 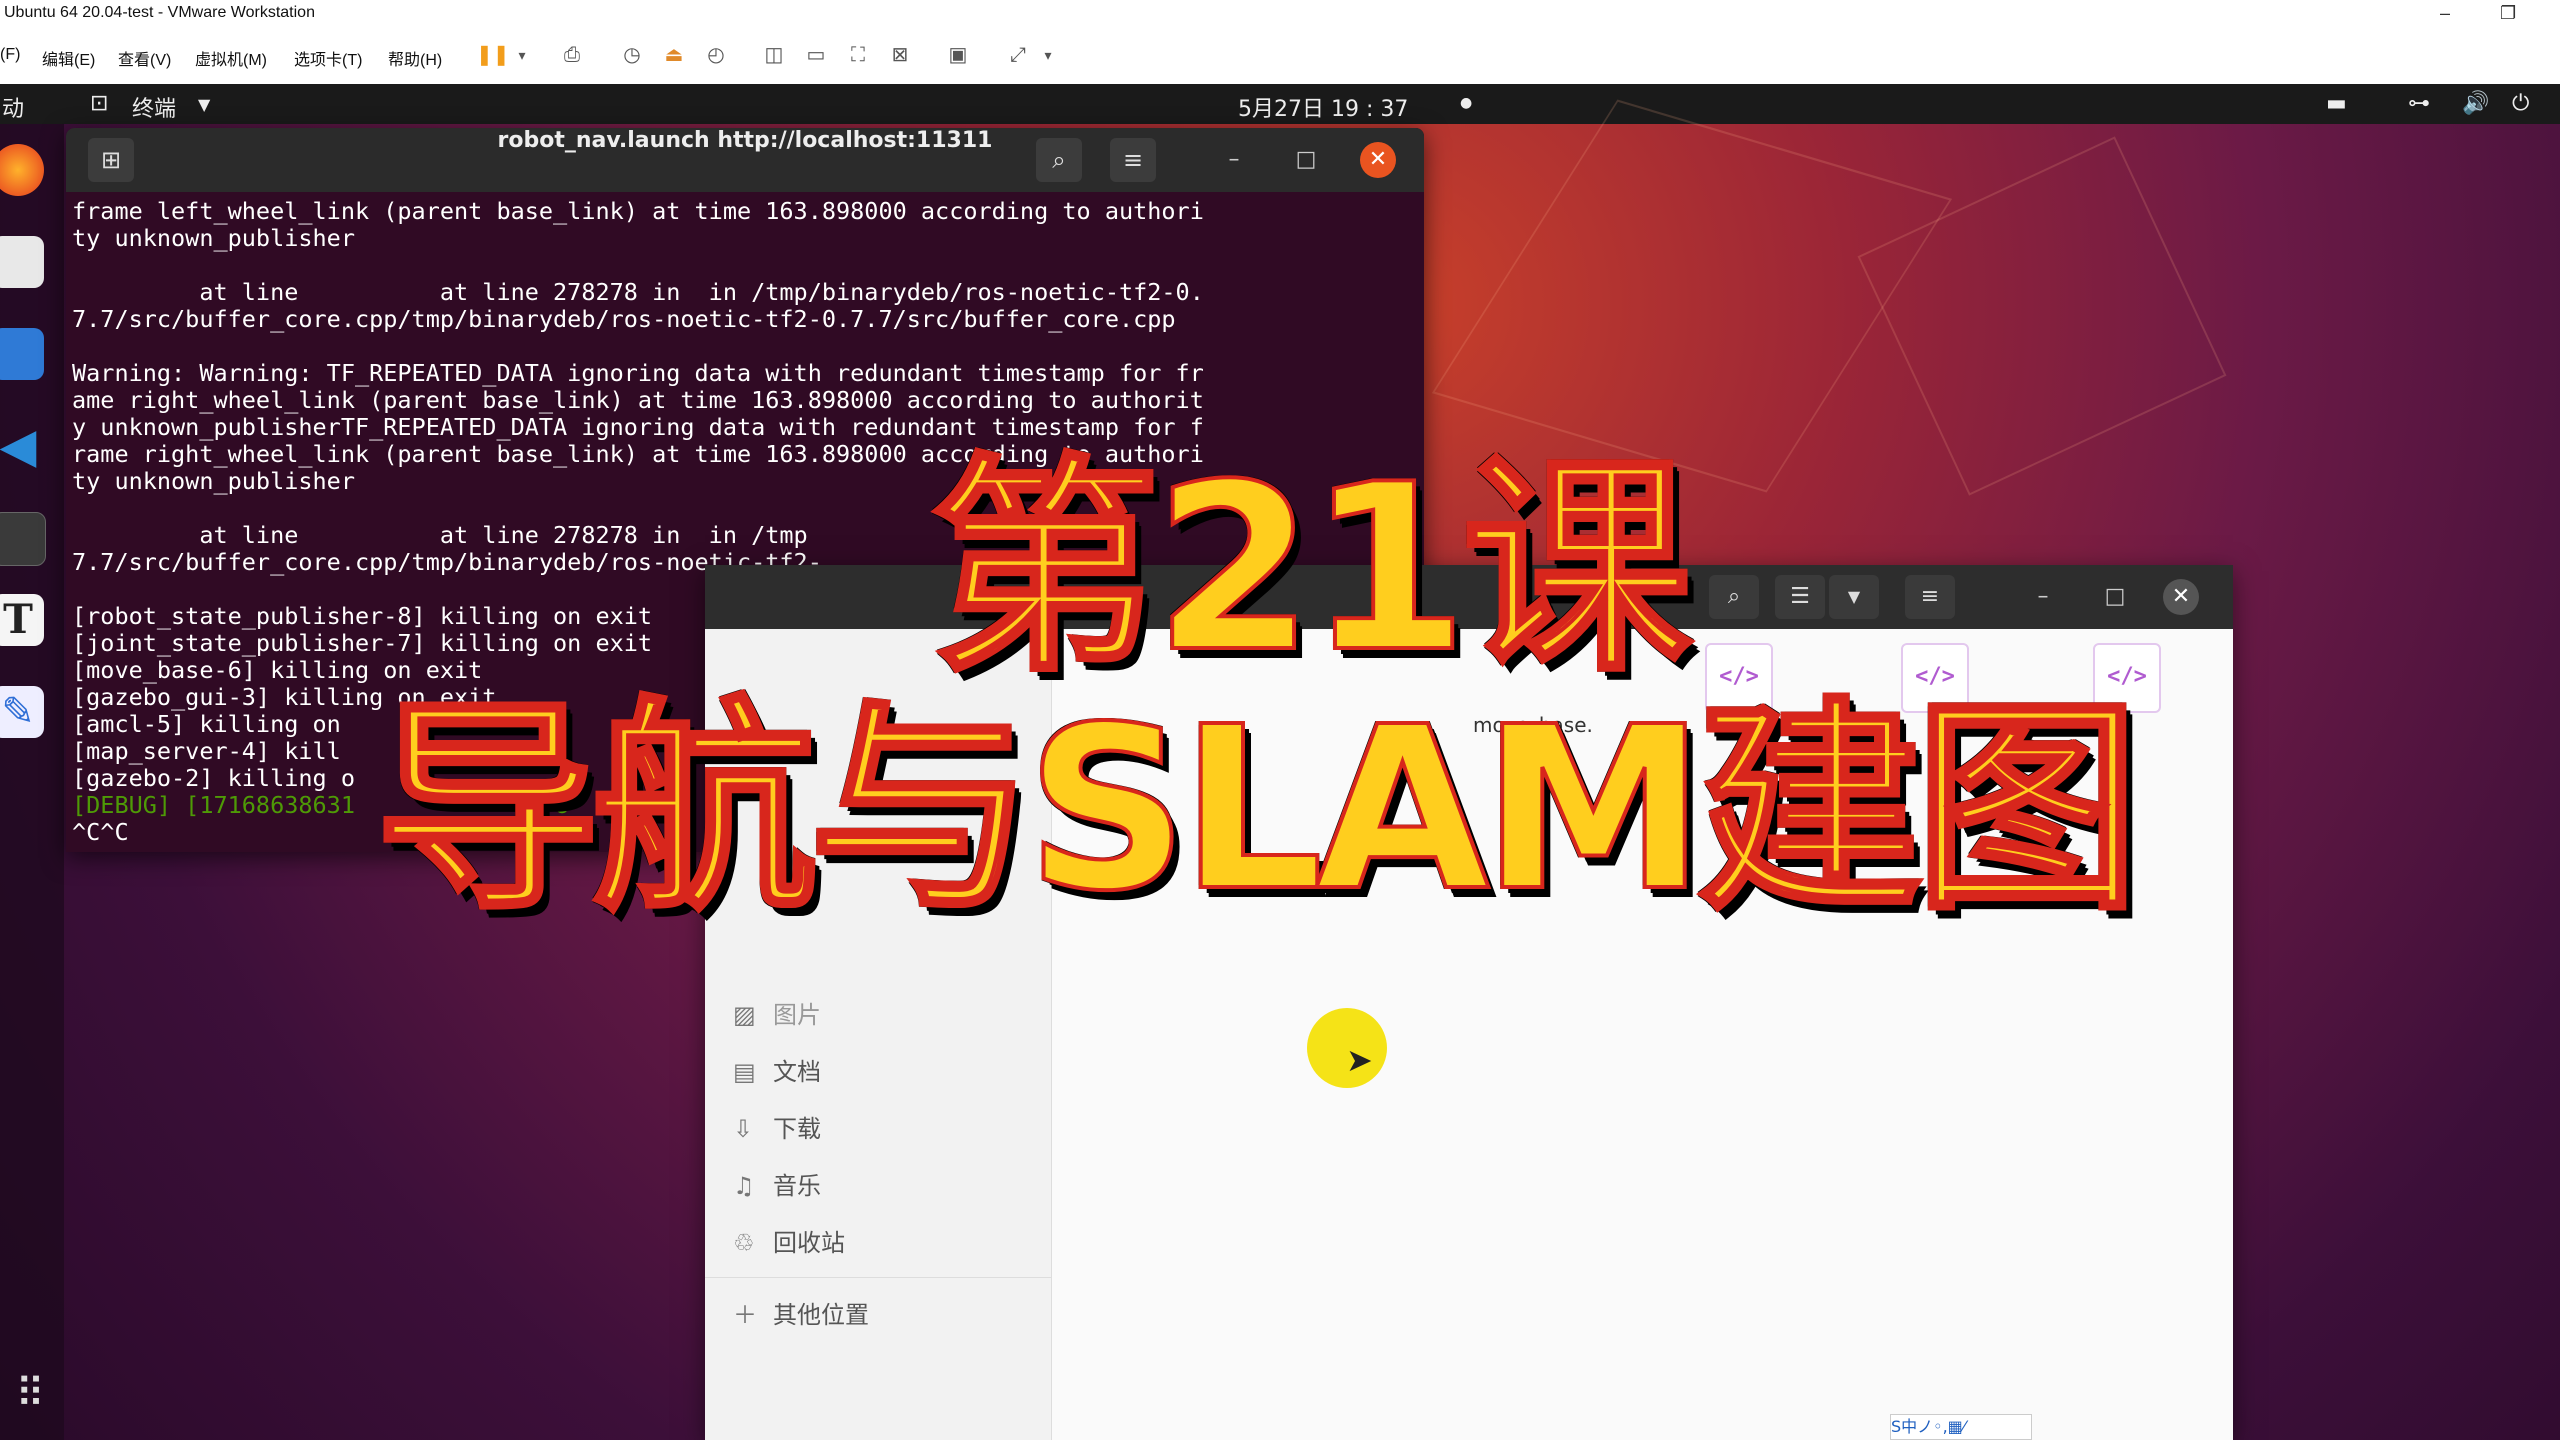 What do you see at coordinates (716, 55) in the screenshot?
I see `snapshot-manager-icon: ◴` at bounding box center [716, 55].